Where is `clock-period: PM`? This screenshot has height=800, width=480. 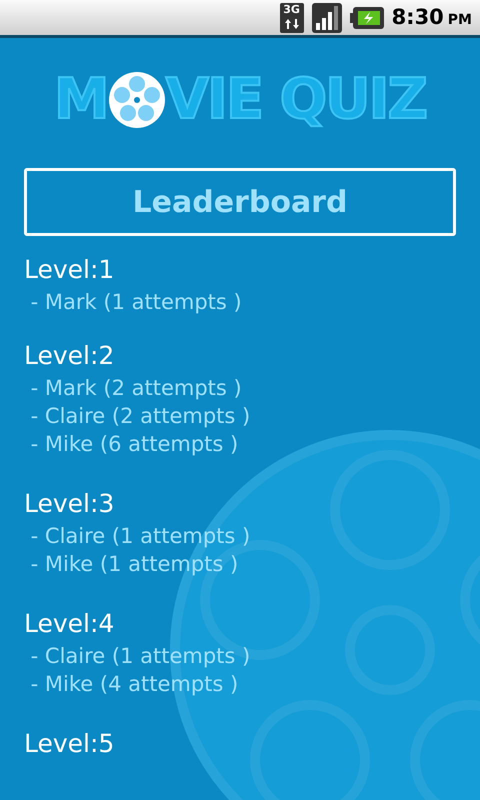
clock-period: PM is located at coordinates (460, 20).